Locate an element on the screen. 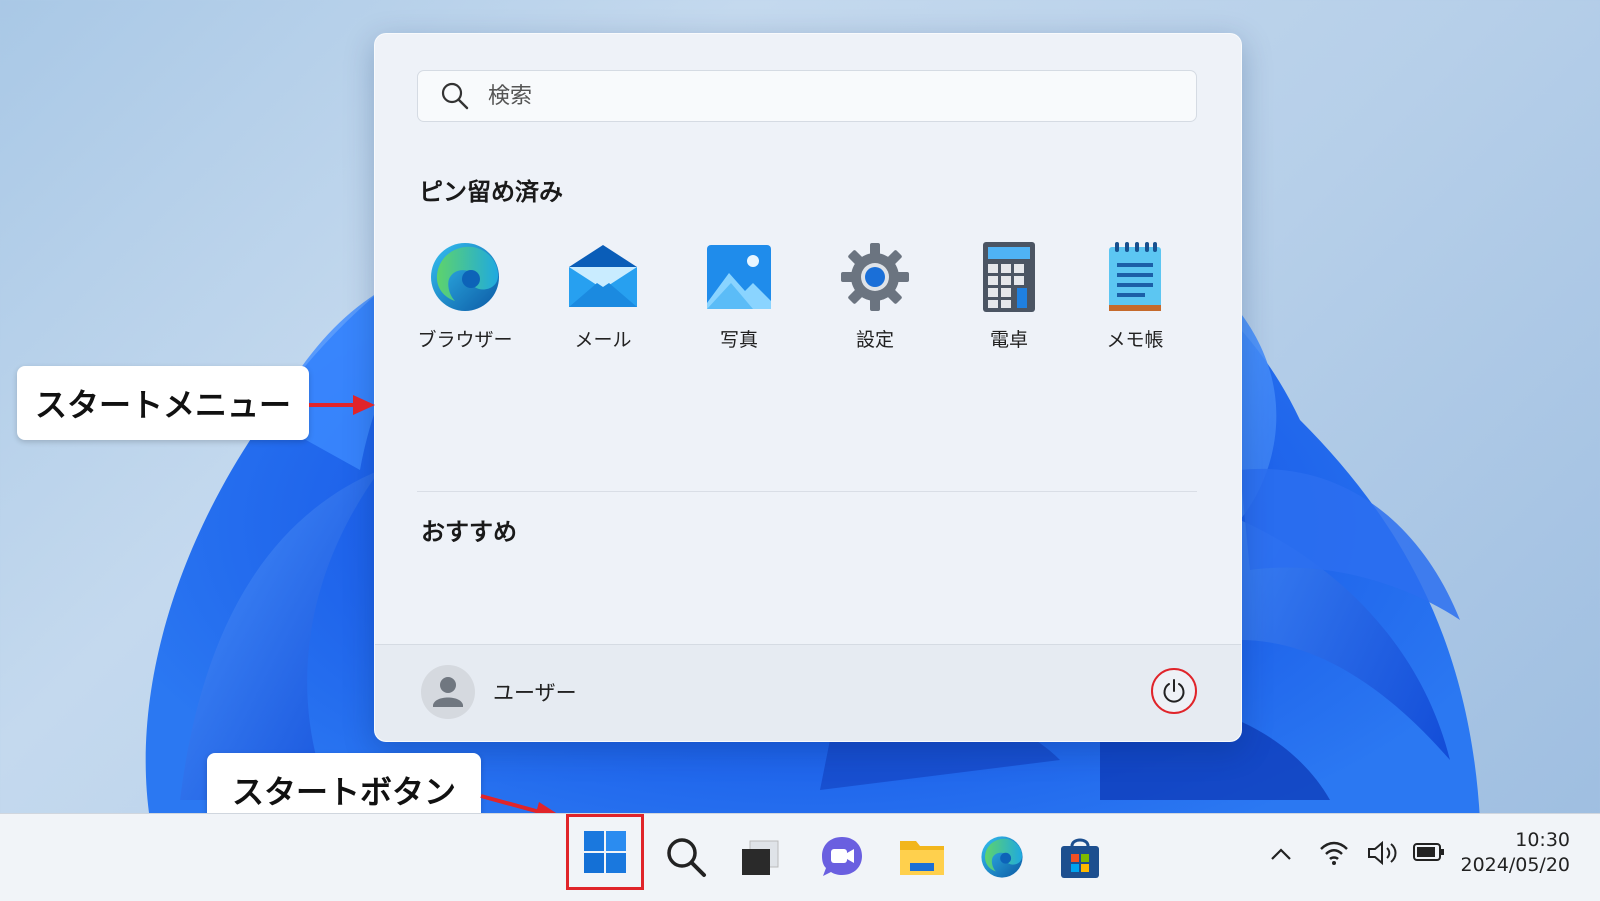  mail-icon is located at coordinates (603, 276).